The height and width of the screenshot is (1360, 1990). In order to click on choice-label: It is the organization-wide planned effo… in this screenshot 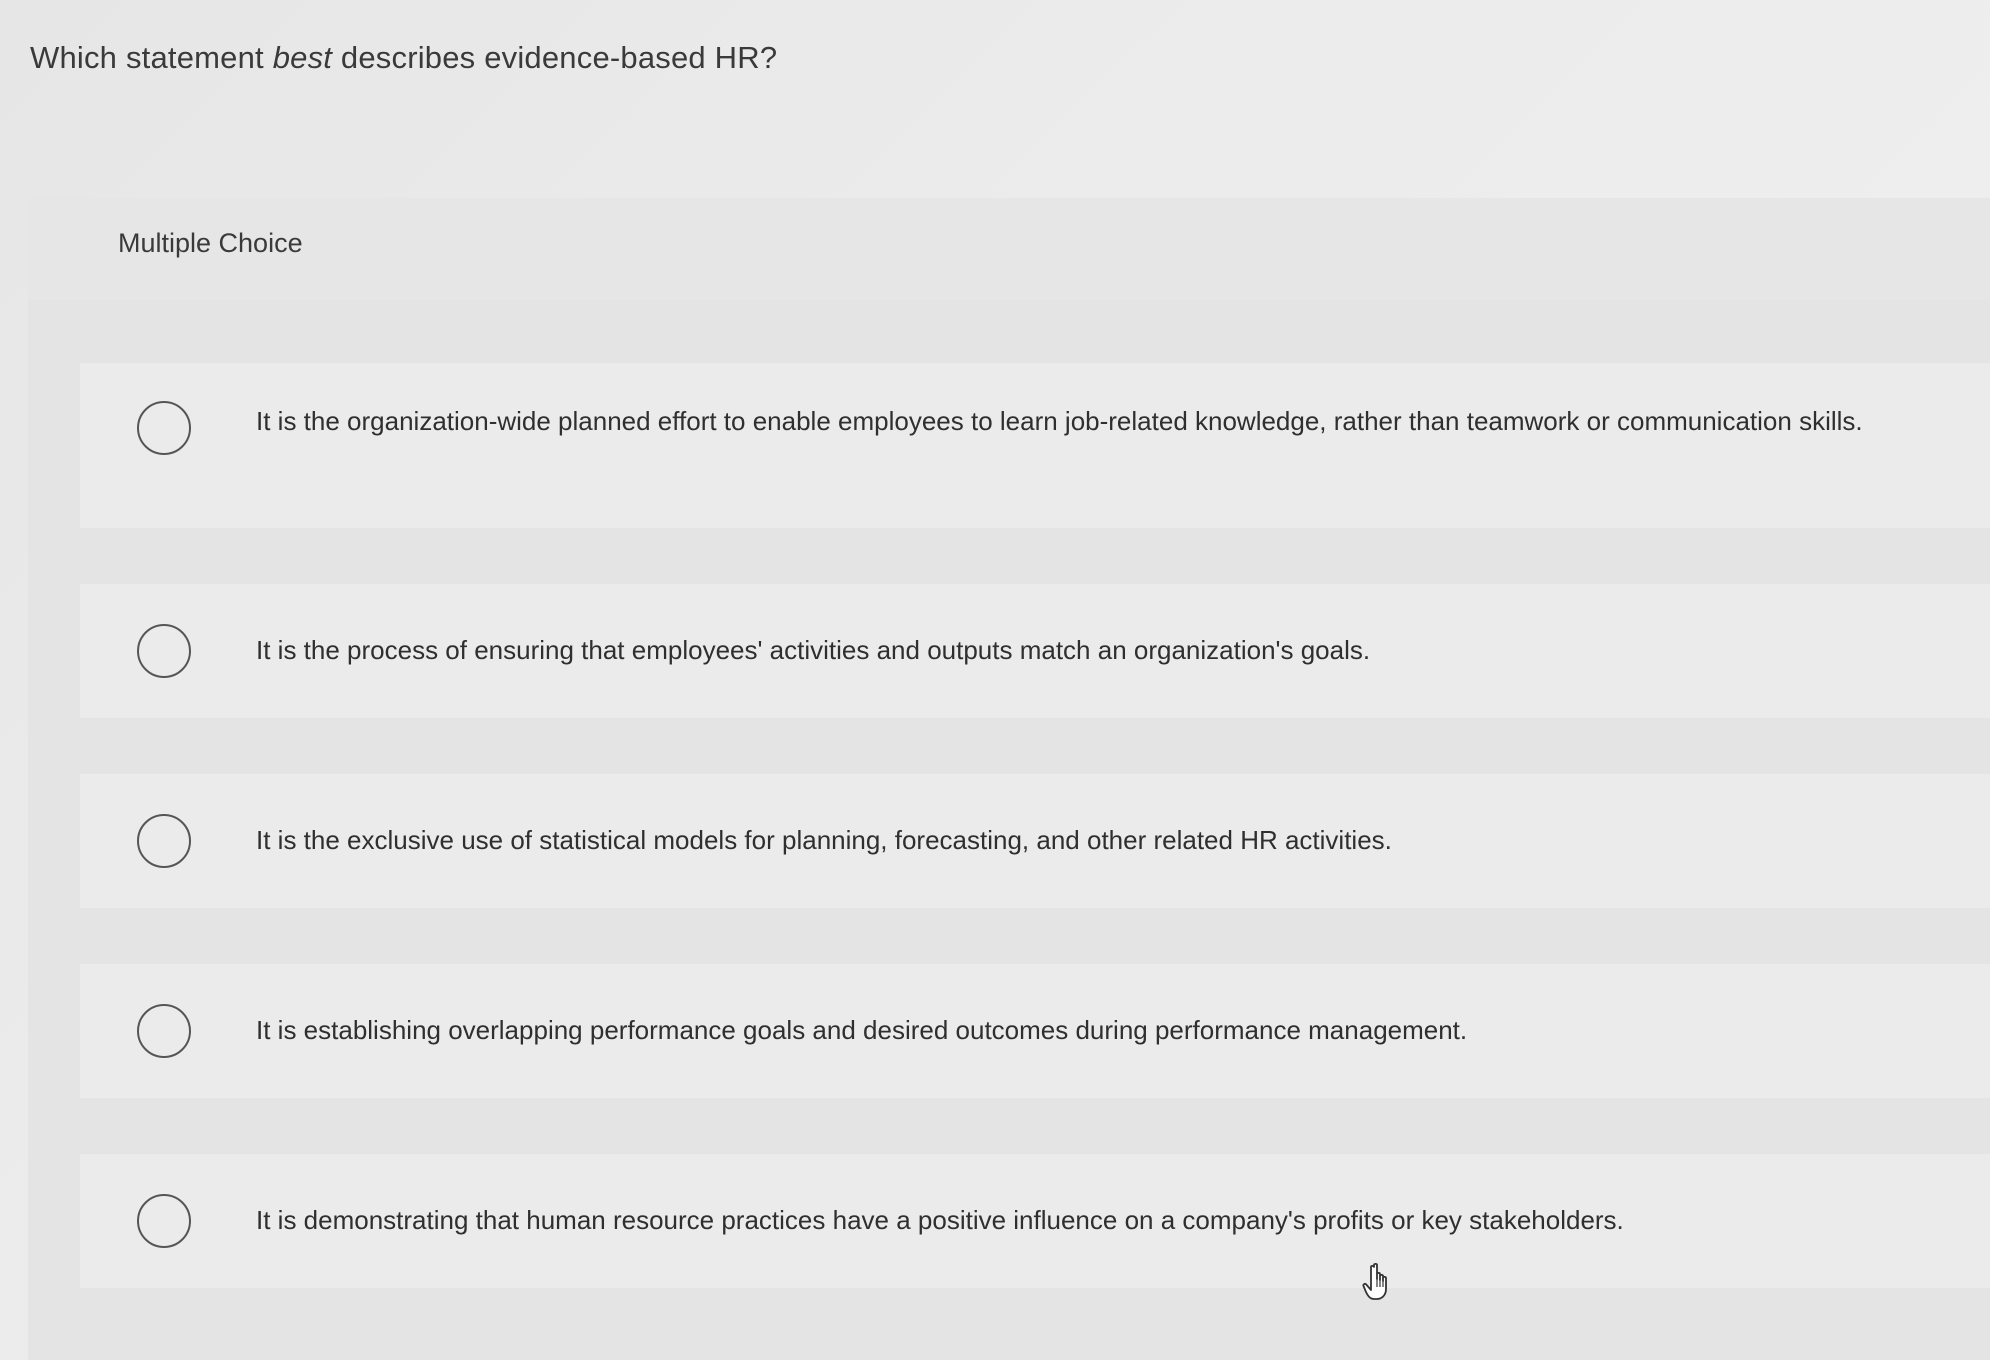, I will do `click(1059, 421)`.